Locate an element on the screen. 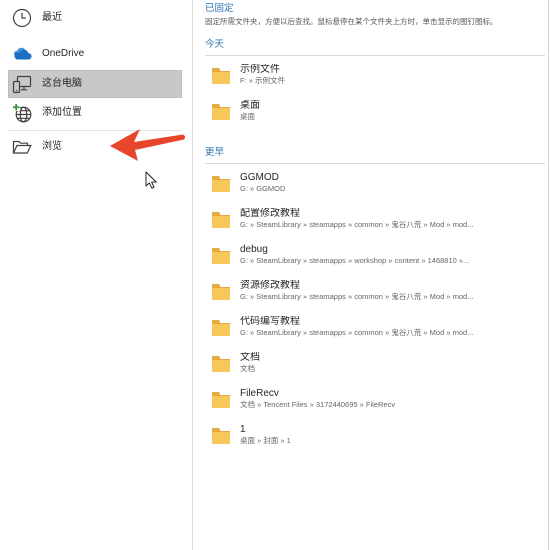 The height and width of the screenshot is (550, 550). window-edge is located at coordinates (548, 275).